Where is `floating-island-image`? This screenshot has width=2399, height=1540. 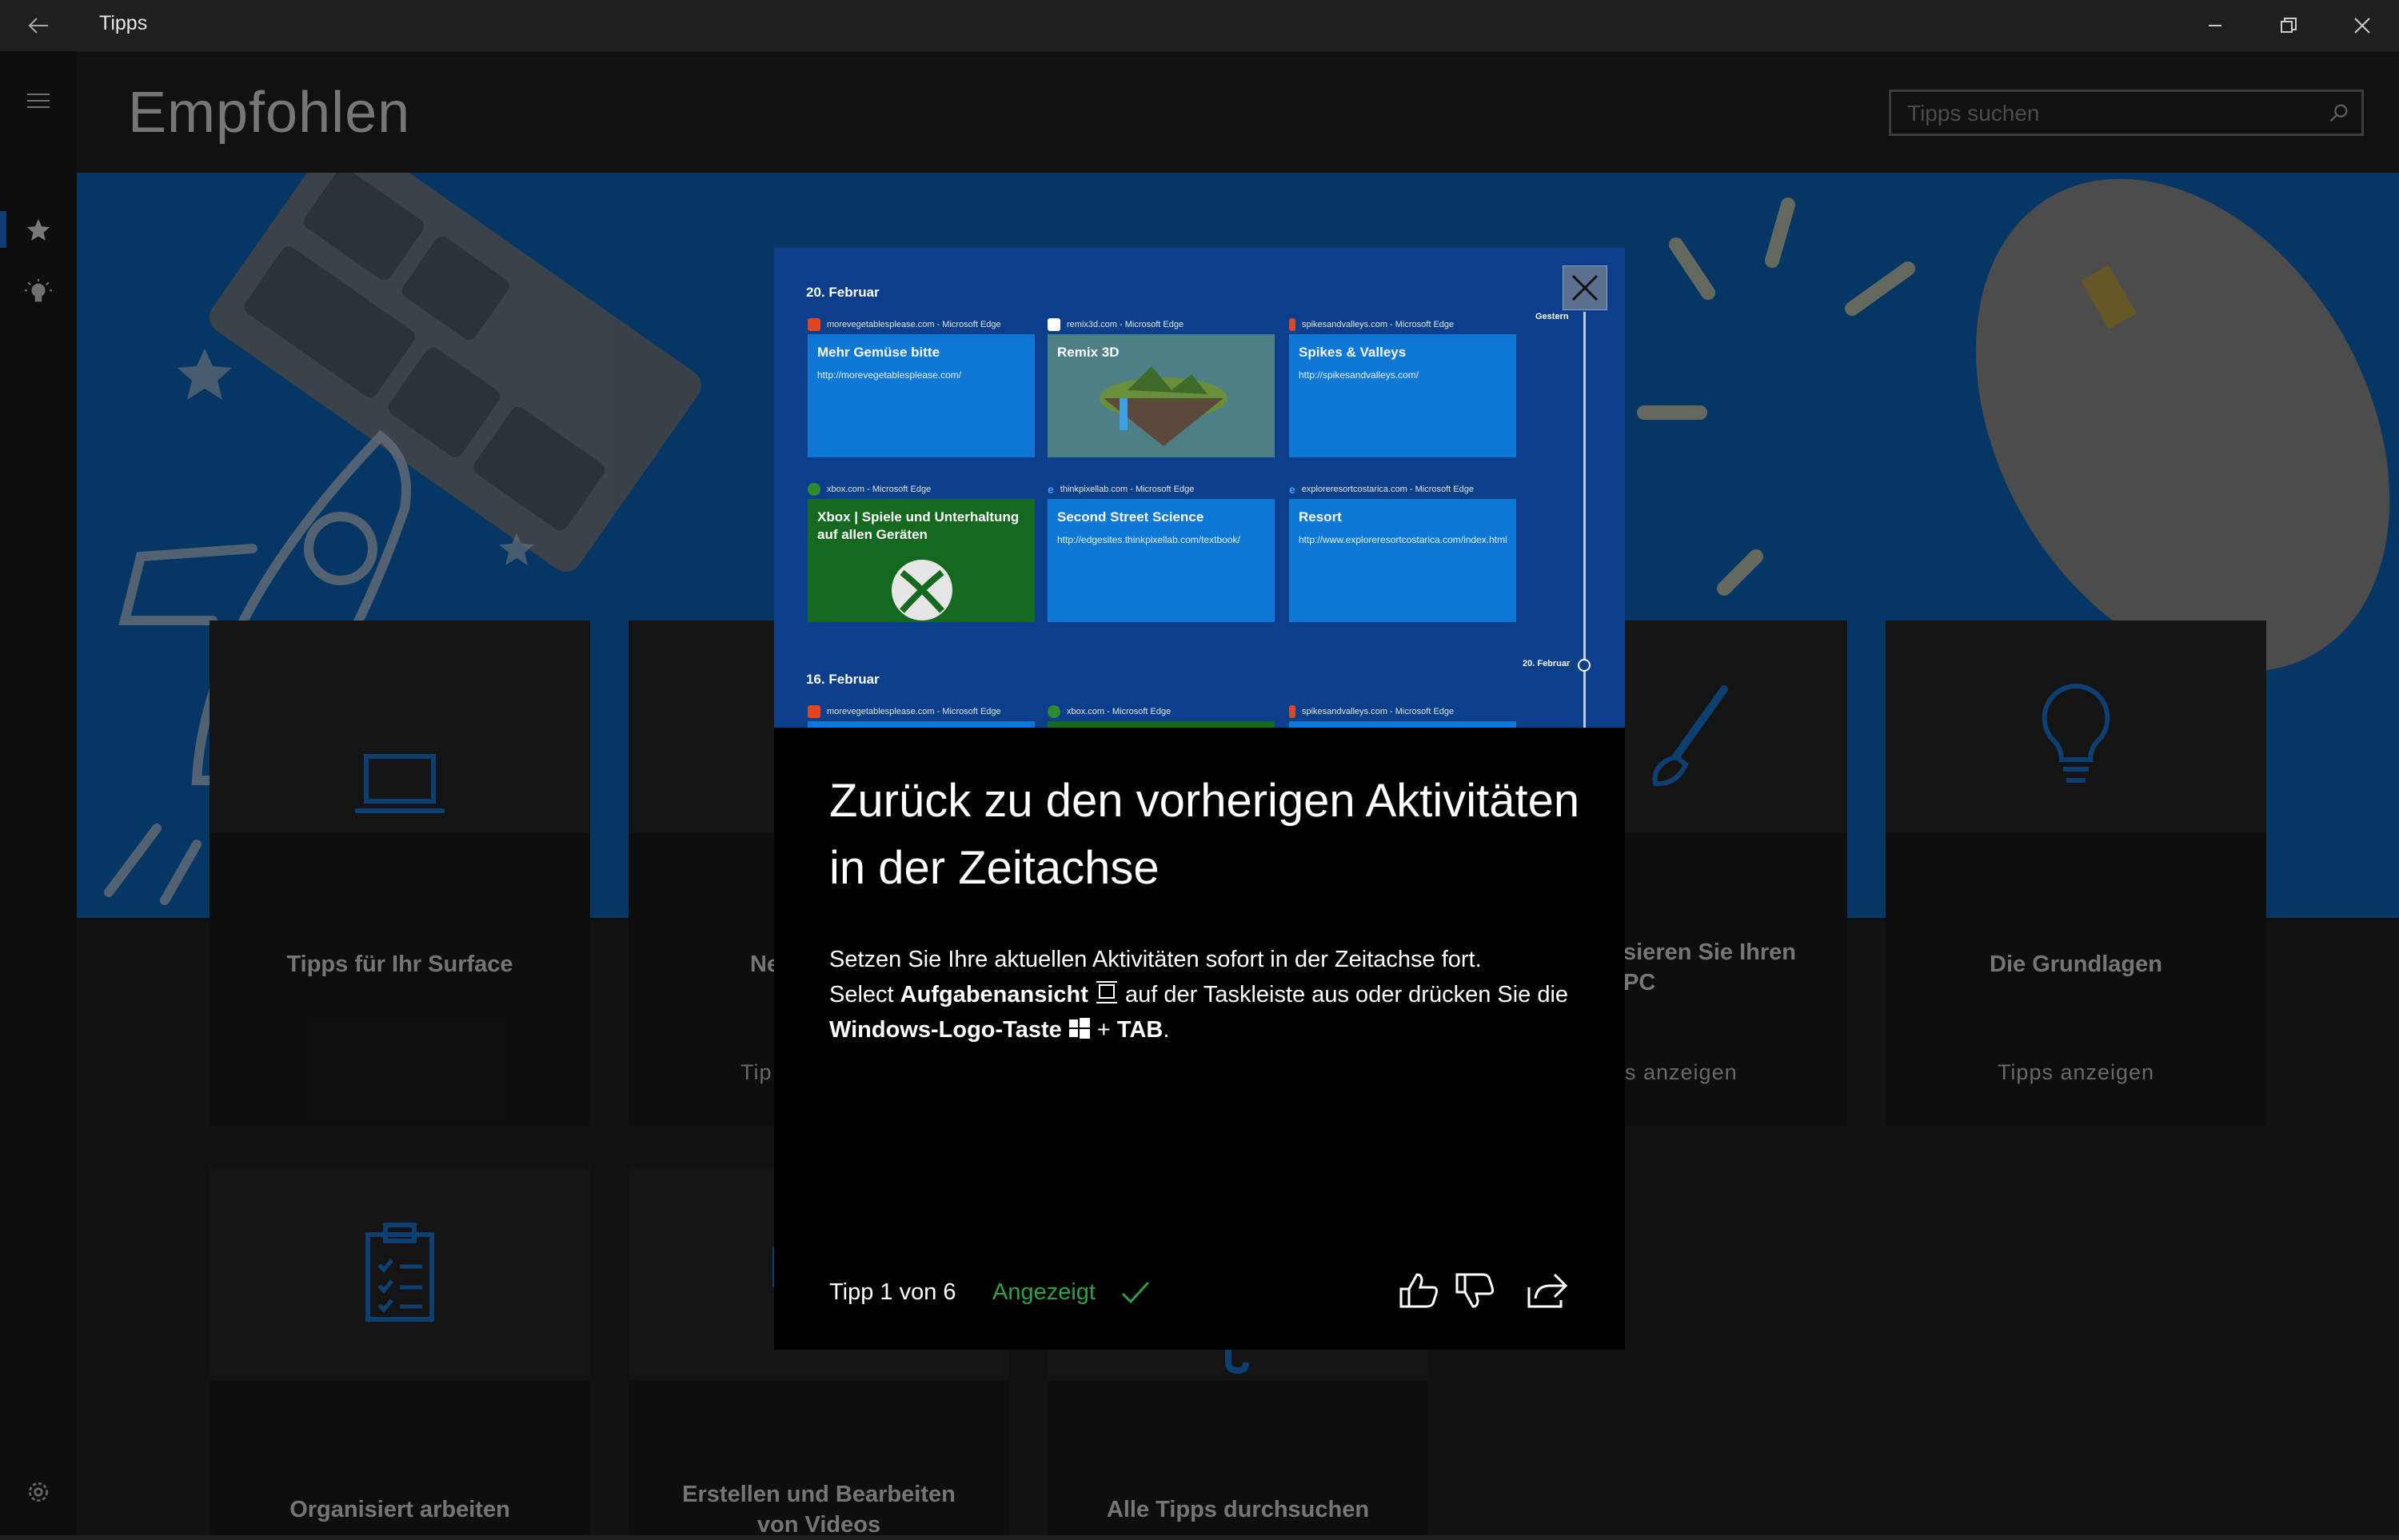 floating-island-image is located at coordinates (1163, 406).